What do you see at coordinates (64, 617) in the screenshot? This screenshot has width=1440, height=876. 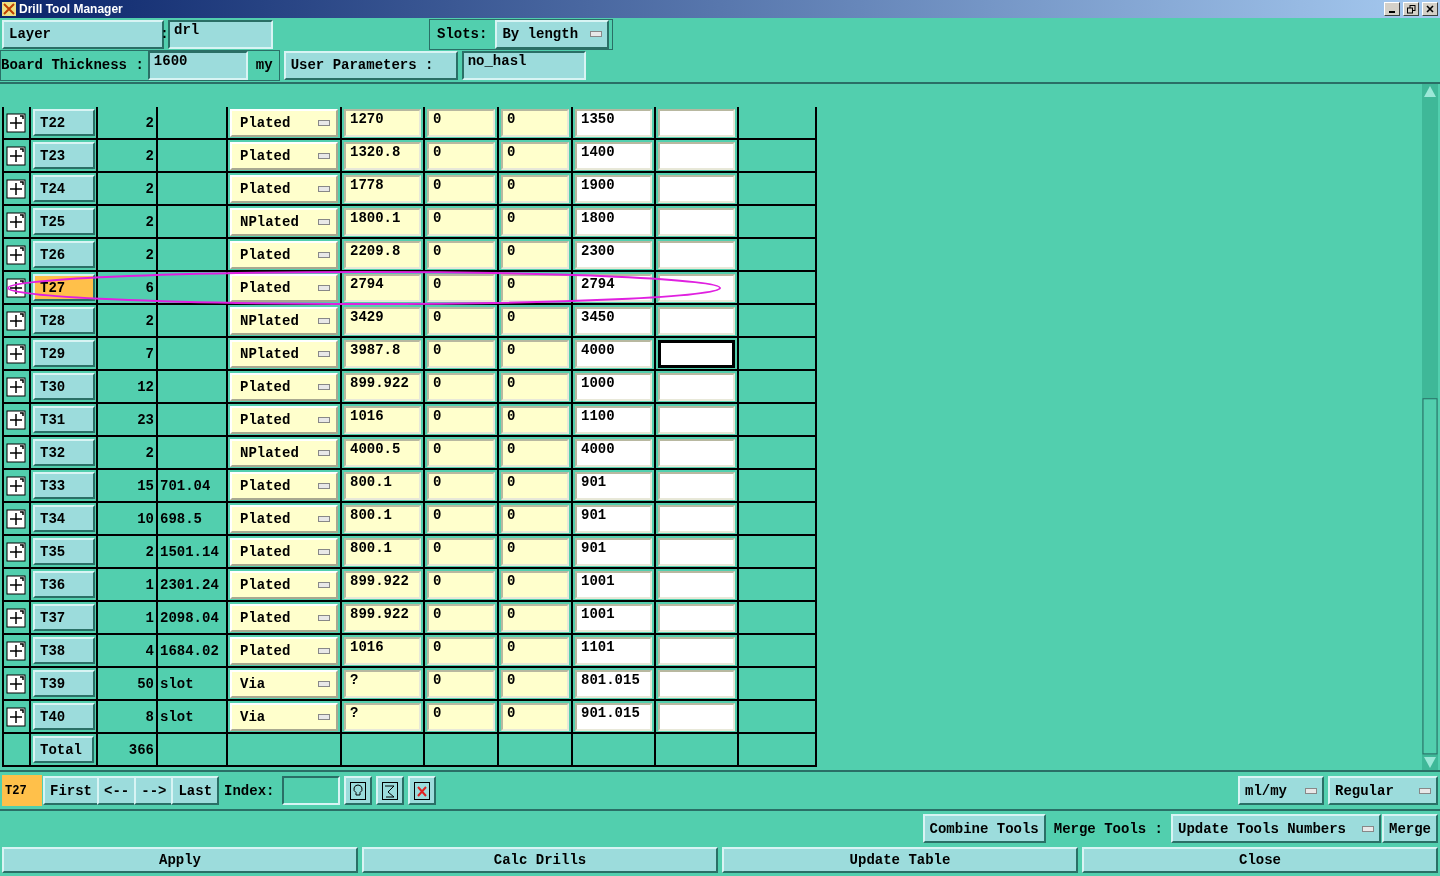 I see `tool-button: T37` at bounding box center [64, 617].